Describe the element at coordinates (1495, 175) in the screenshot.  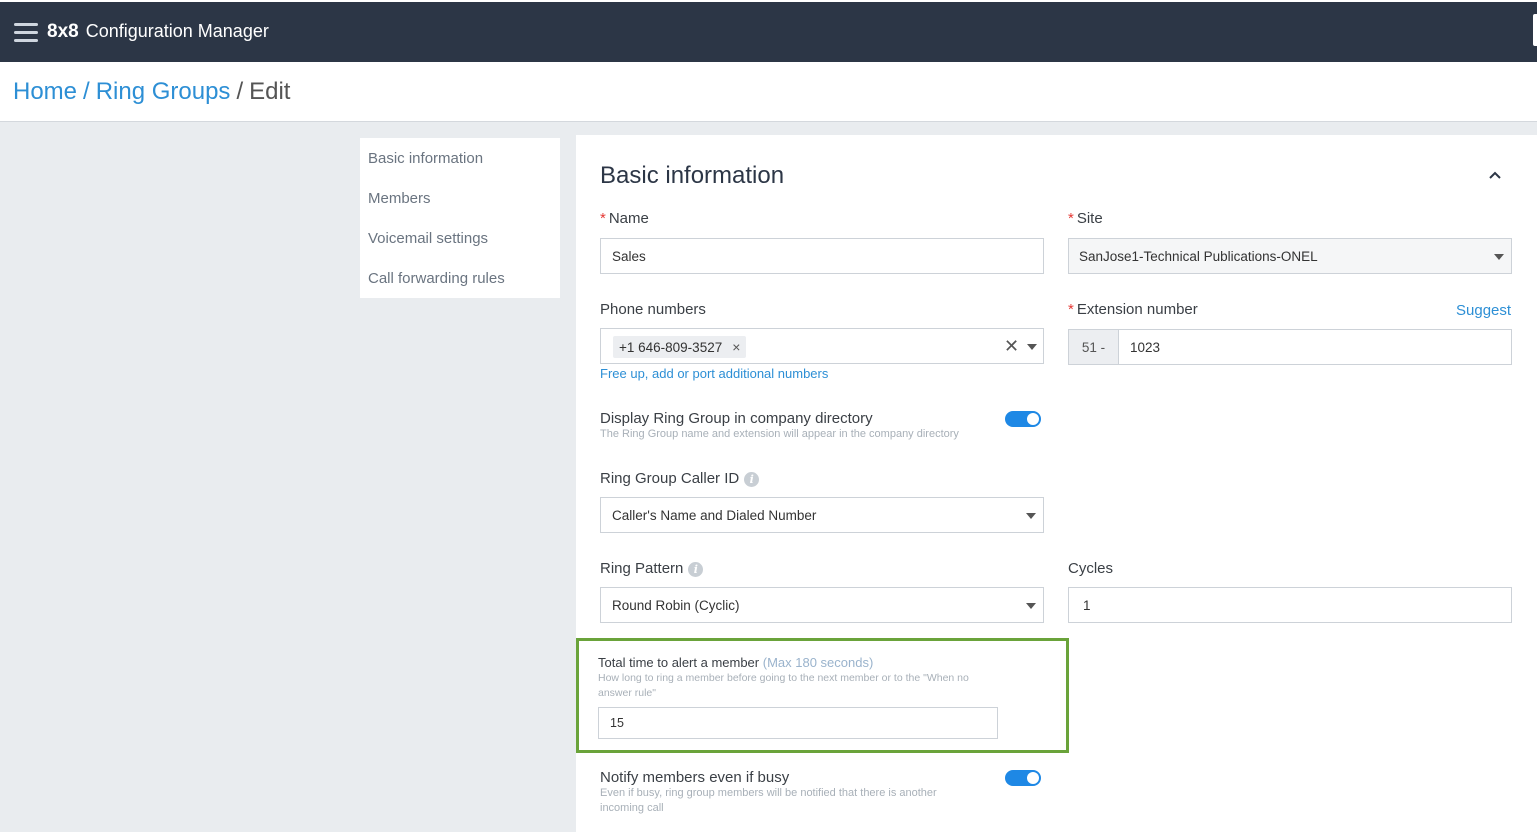
I see `chevron-up-icon` at that location.